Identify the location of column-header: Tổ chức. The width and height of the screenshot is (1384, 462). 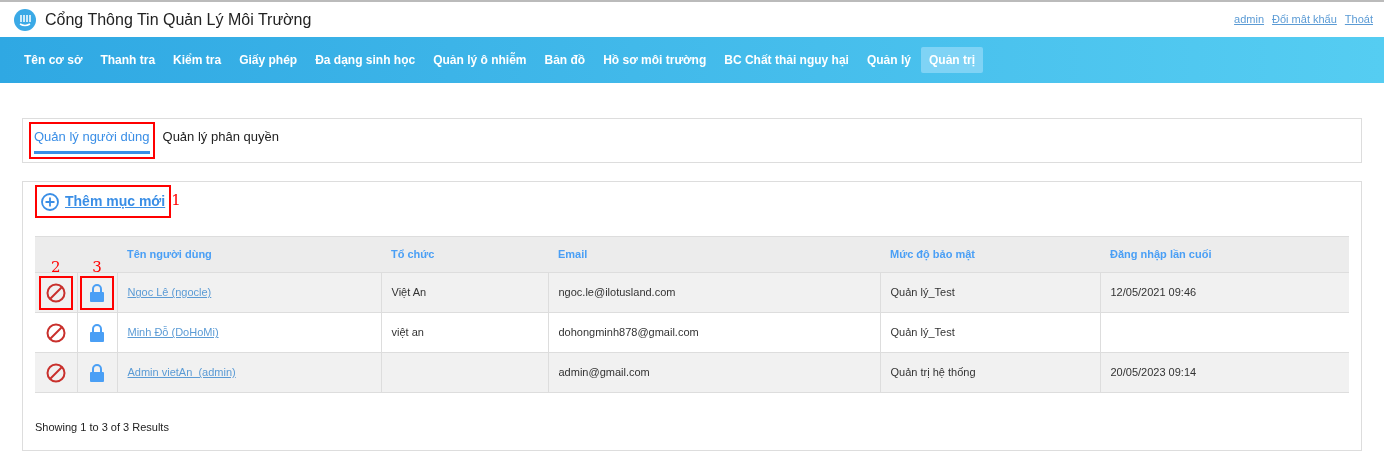
(413, 254).